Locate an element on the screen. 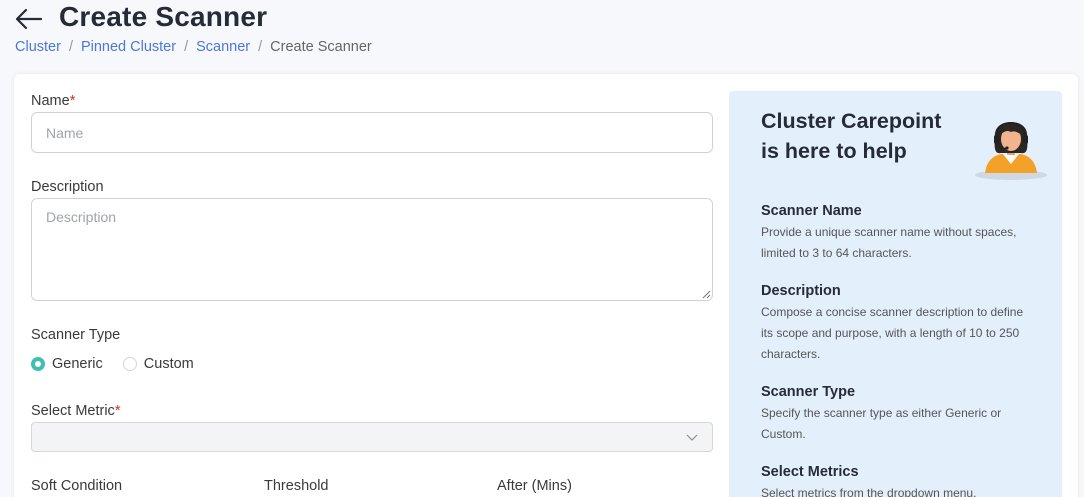  scanner-type-radio-group: Generic Custom is located at coordinates (122, 364).